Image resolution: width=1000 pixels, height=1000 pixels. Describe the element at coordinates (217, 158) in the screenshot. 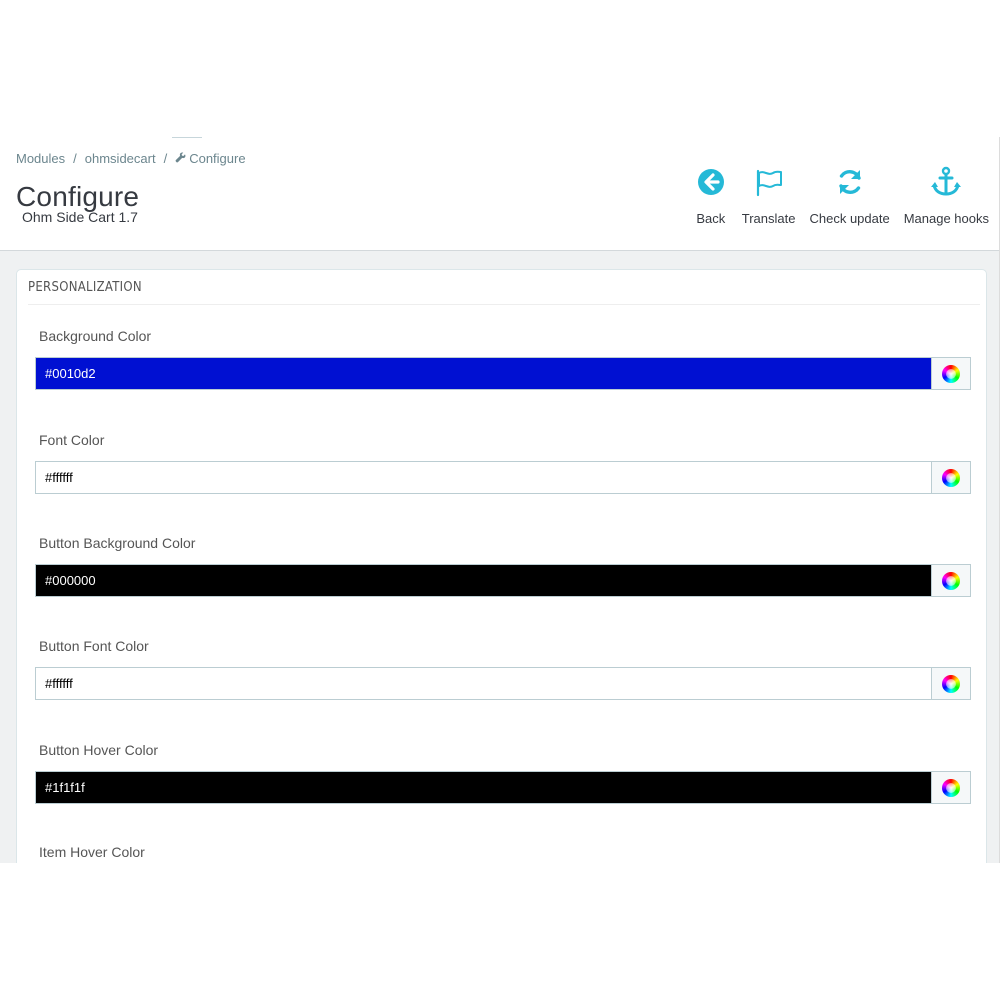

I see `breadcrumb-current: Configure` at that location.